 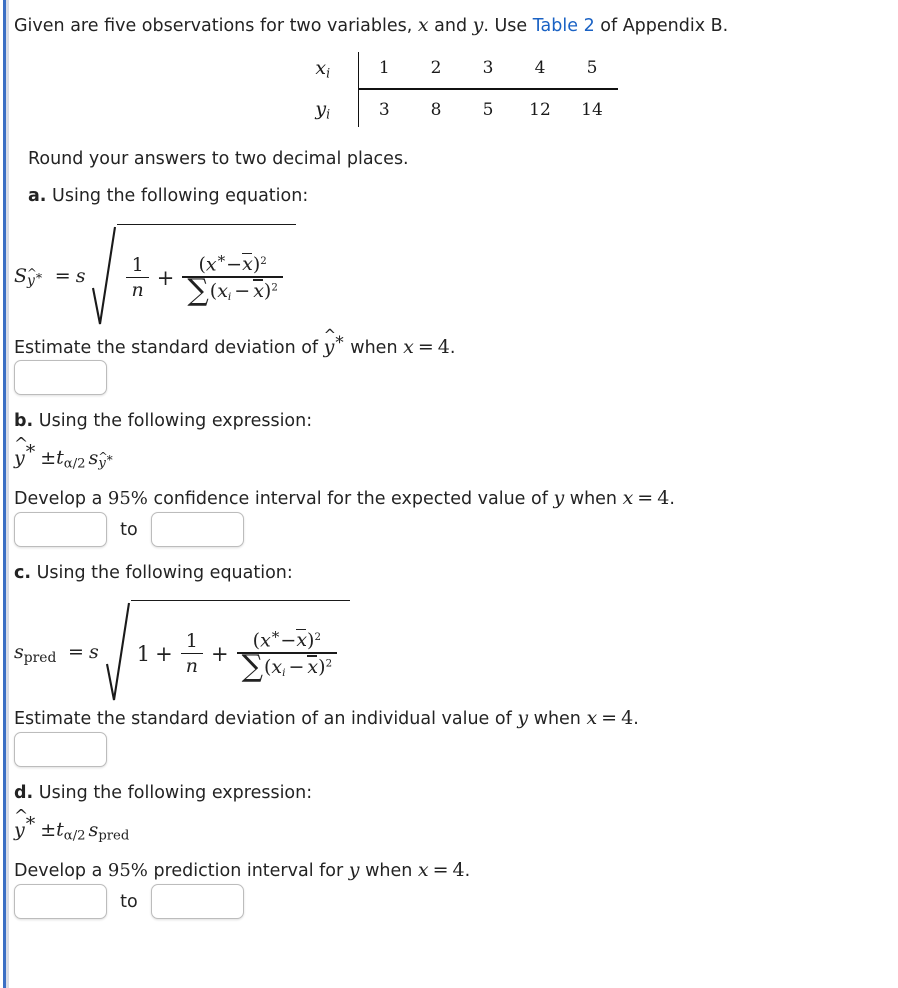 I want to click on formula-a-plus: +, so click(x=165, y=277).